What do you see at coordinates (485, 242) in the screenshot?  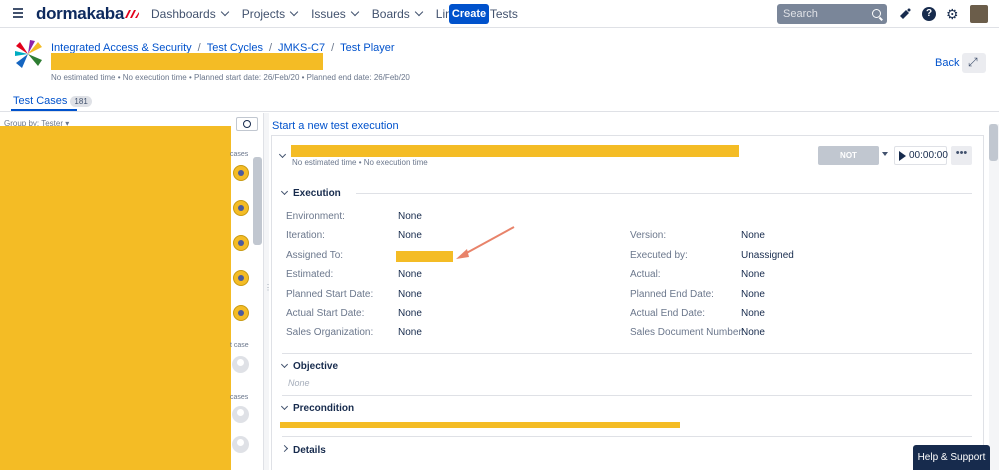 I see `annotation-arrow` at bounding box center [485, 242].